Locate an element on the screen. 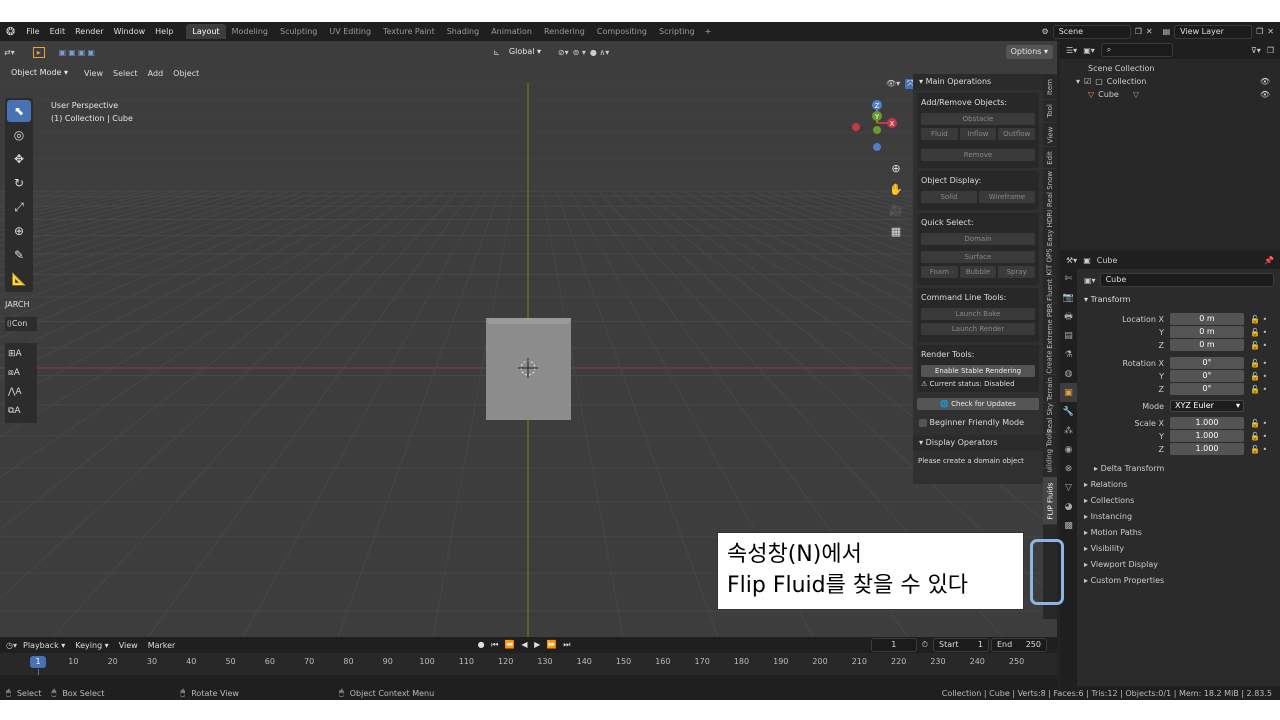  n-panel-tab-uilding-tools: uilding Tools is located at coordinates (1050, 450).